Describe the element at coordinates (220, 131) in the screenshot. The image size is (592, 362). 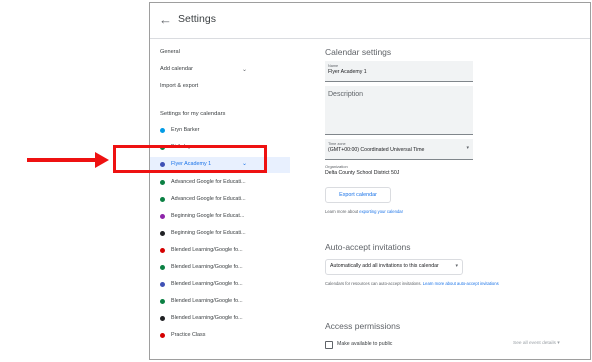
I see `calendar-item: Eryn Barker` at that location.